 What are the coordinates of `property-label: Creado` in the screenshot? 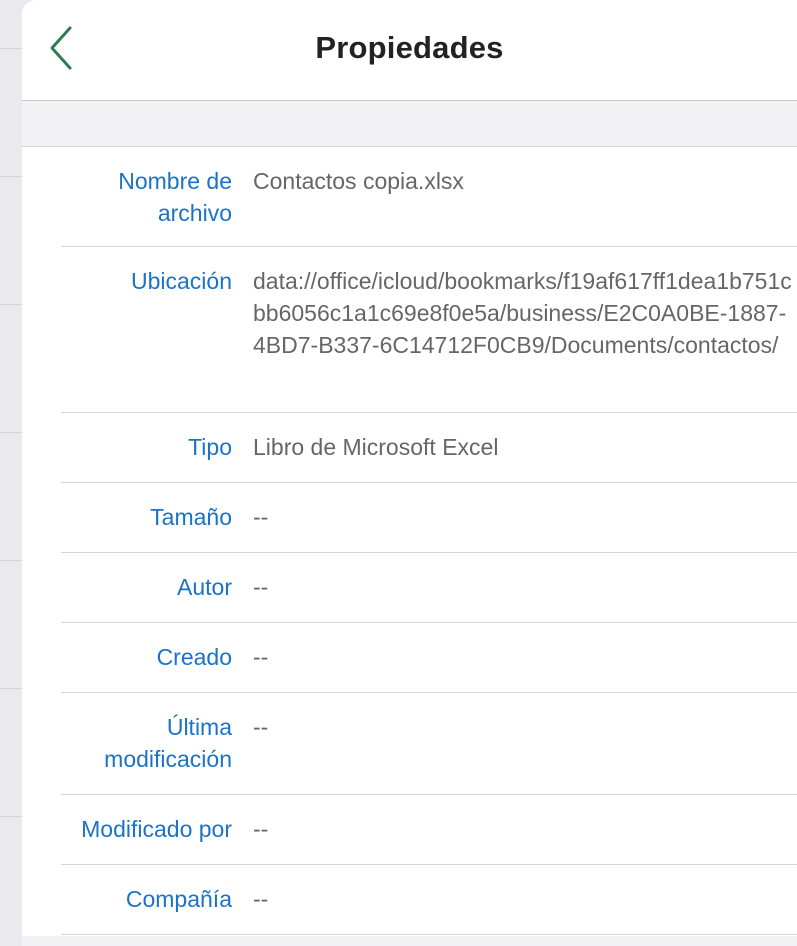 It's located at (194, 657).